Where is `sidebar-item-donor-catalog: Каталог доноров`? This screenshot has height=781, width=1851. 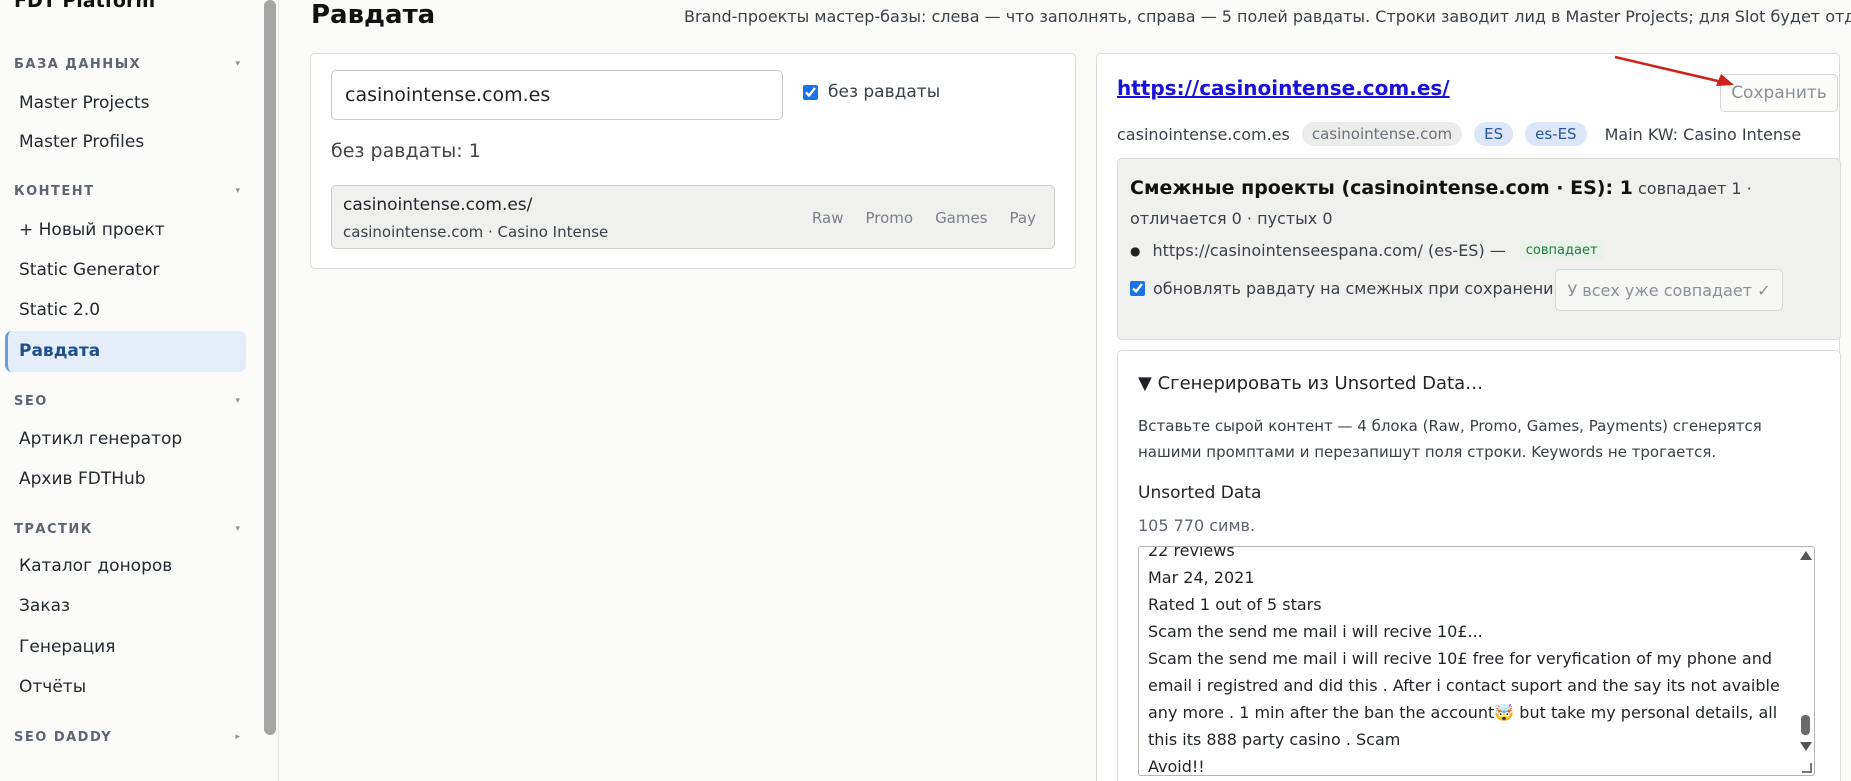 sidebar-item-donor-catalog: Каталог доноров is located at coordinates (125, 566).